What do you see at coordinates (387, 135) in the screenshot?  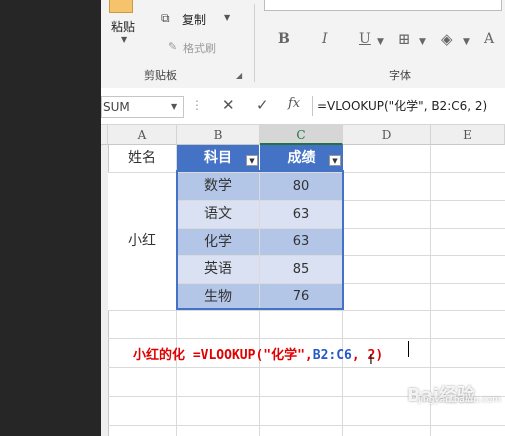 I see `column-header-d: D` at bounding box center [387, 135].